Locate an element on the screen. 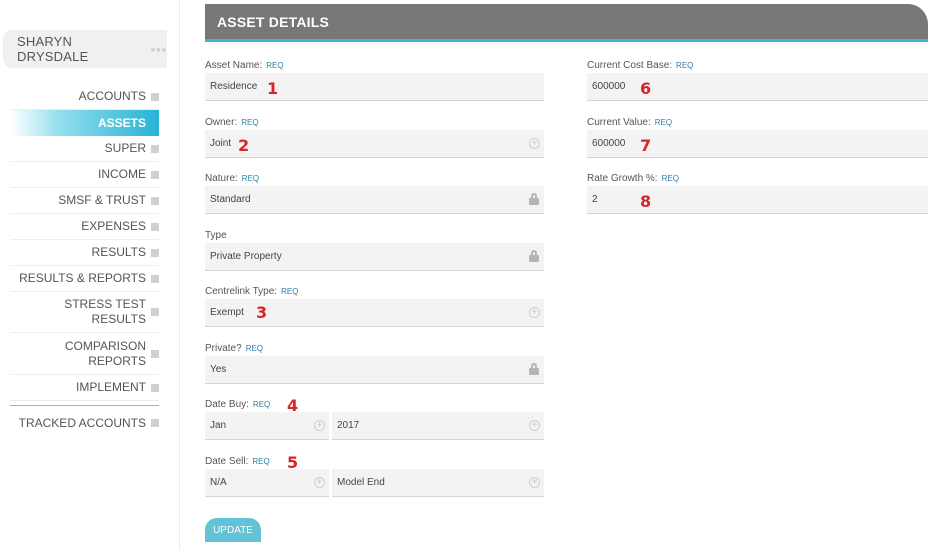 The height and width of the screenshot is (550, 936). annotation-marker-6: 6 is located at coordinates (646, 88).